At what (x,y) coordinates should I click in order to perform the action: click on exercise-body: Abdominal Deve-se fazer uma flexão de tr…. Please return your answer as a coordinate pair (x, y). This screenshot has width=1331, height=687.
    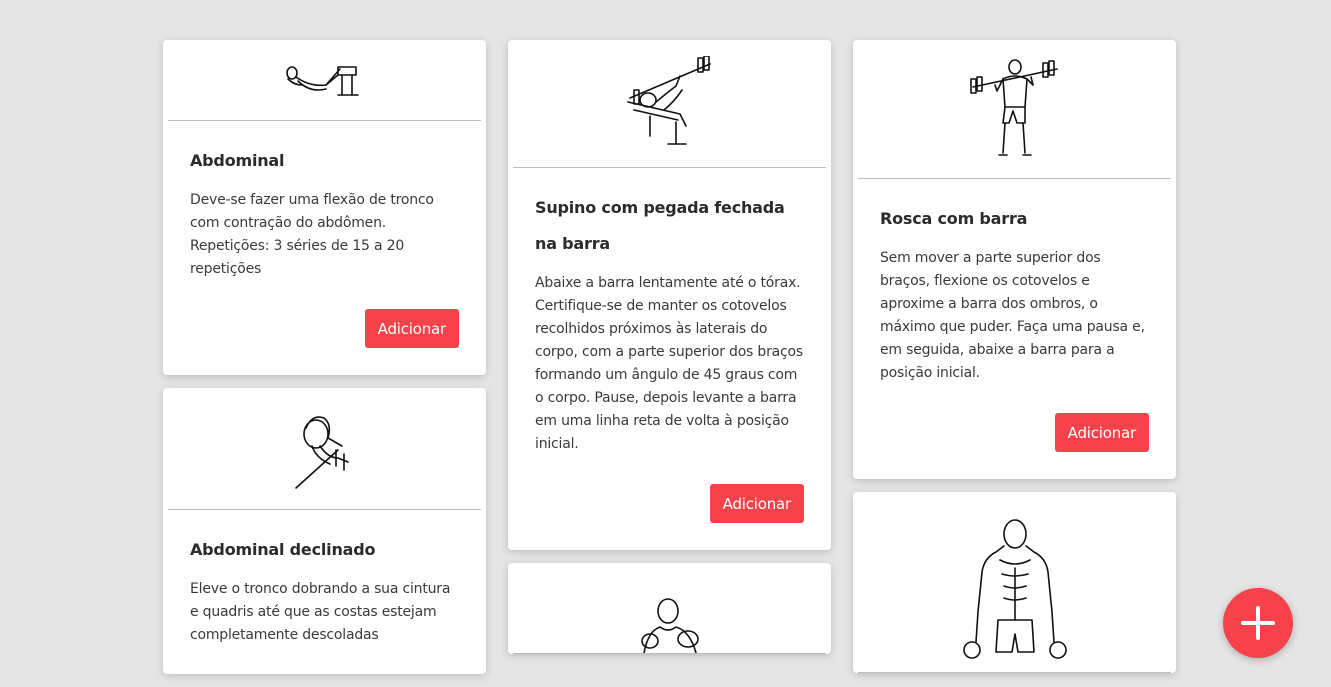
    Looking at the image, I should click on (324, 248).